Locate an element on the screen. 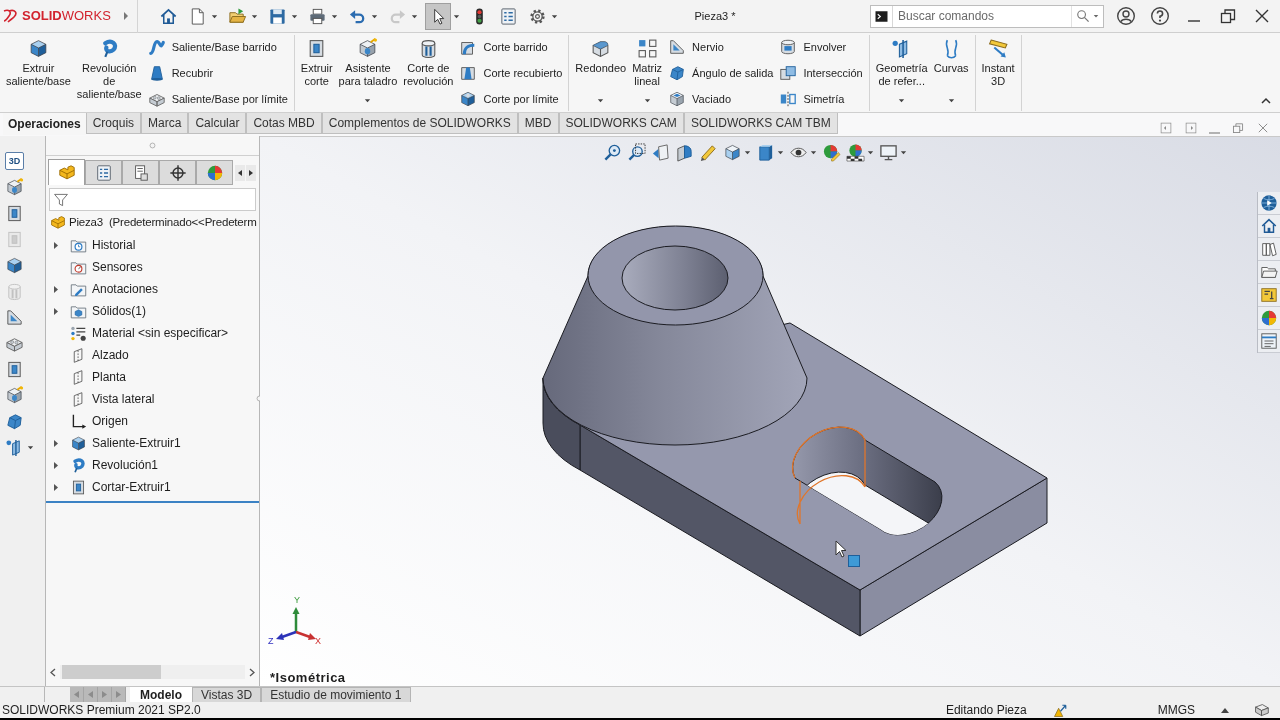 This screenshot has width=1280, height=720. tree-item: Origen is located at coordinates (110, 421).